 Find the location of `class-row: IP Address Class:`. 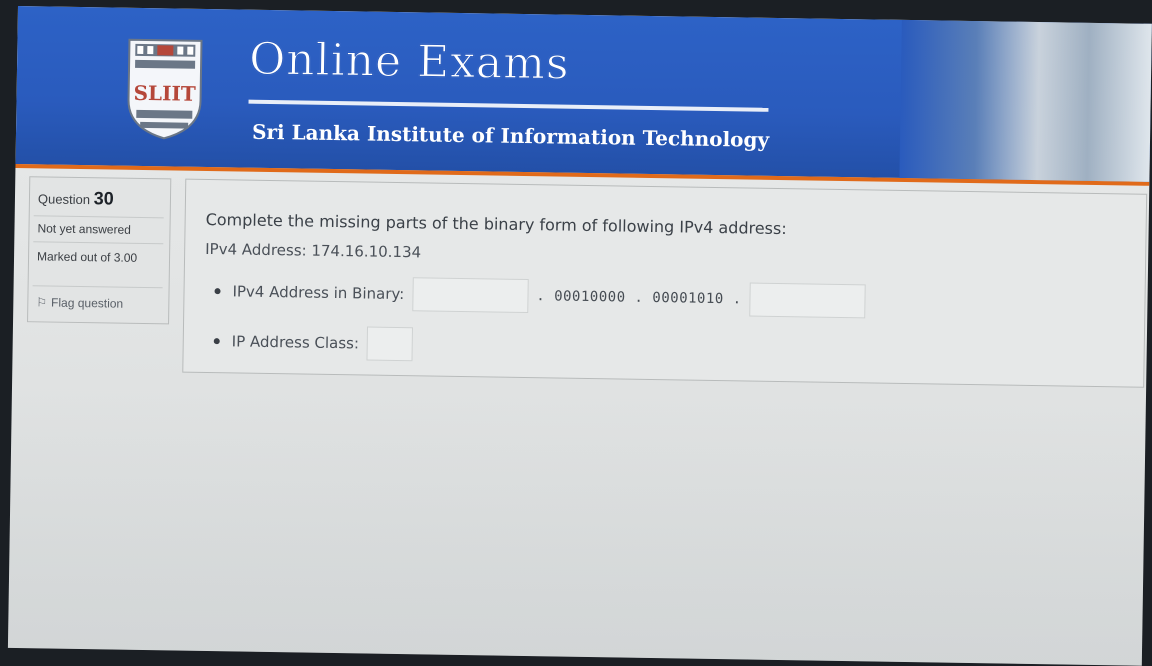

class-row: IP Address Class: is located at coordinates (313, 343).